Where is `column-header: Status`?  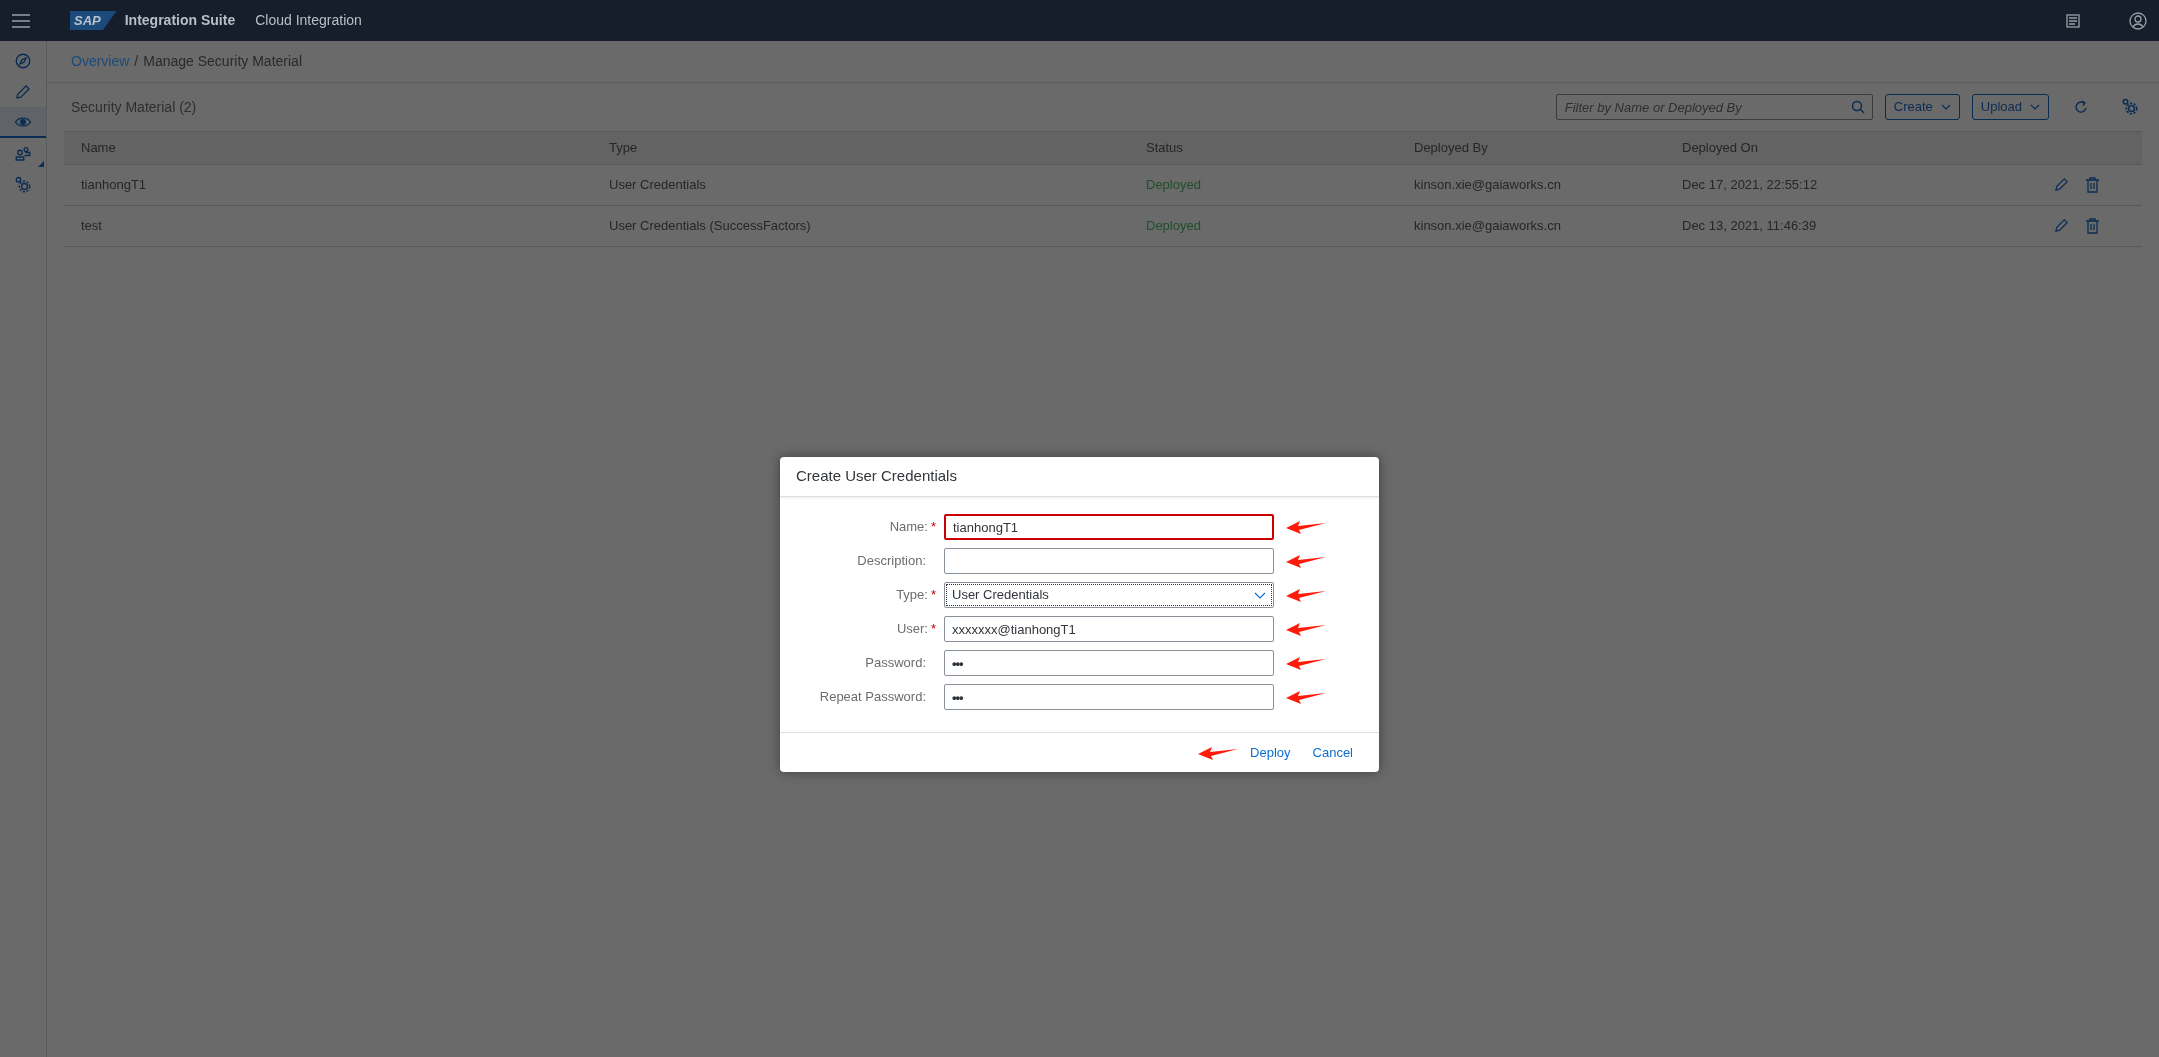 column-header: Status is located at coordinates (1164, 148).